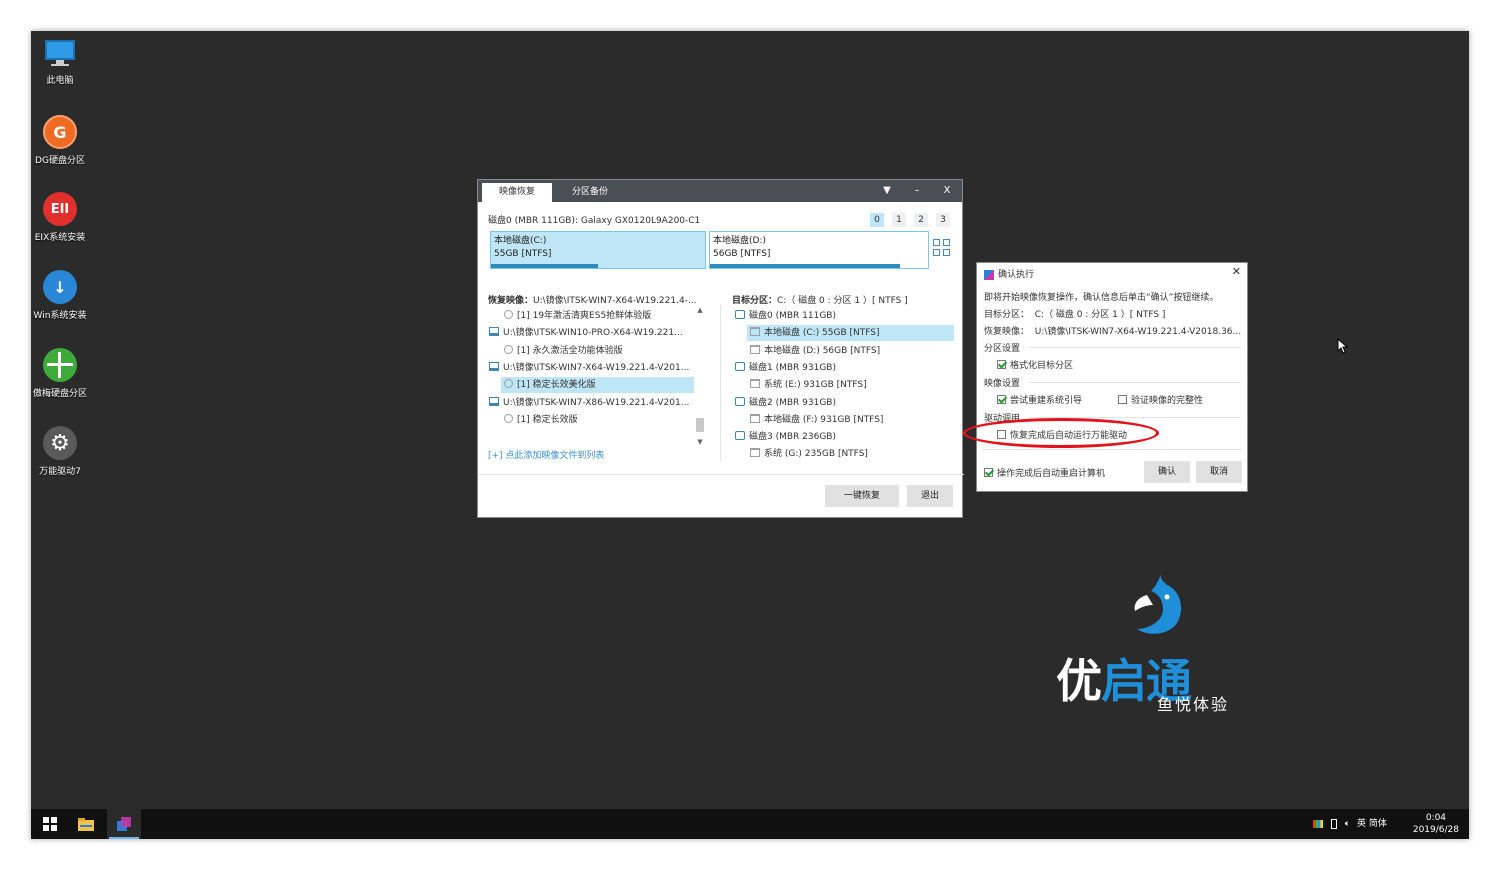  What do you see at coordinates (1236, 271) in the screenshot?
I see `close-icon: ✕` at bounding box center [1236, 271].